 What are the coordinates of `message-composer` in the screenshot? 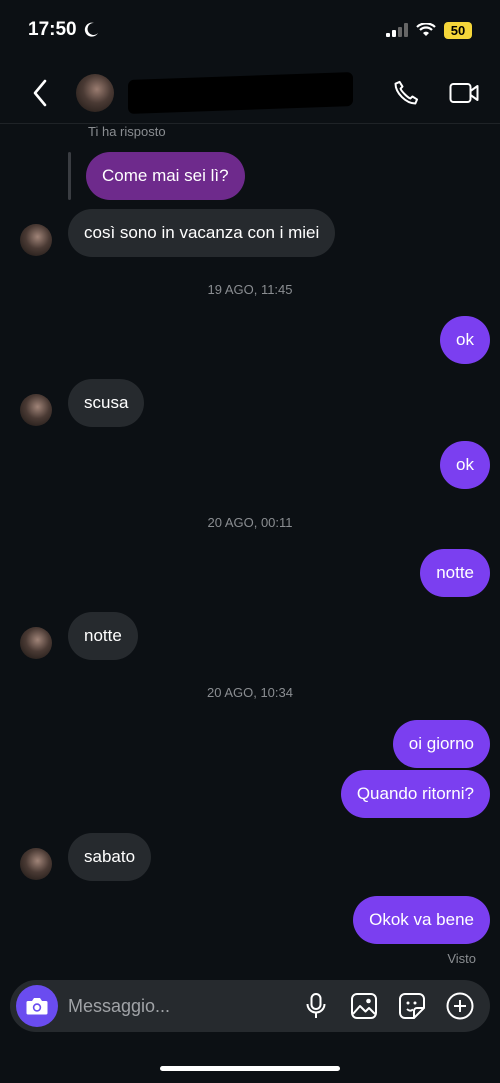 It's located at (250, 1006).